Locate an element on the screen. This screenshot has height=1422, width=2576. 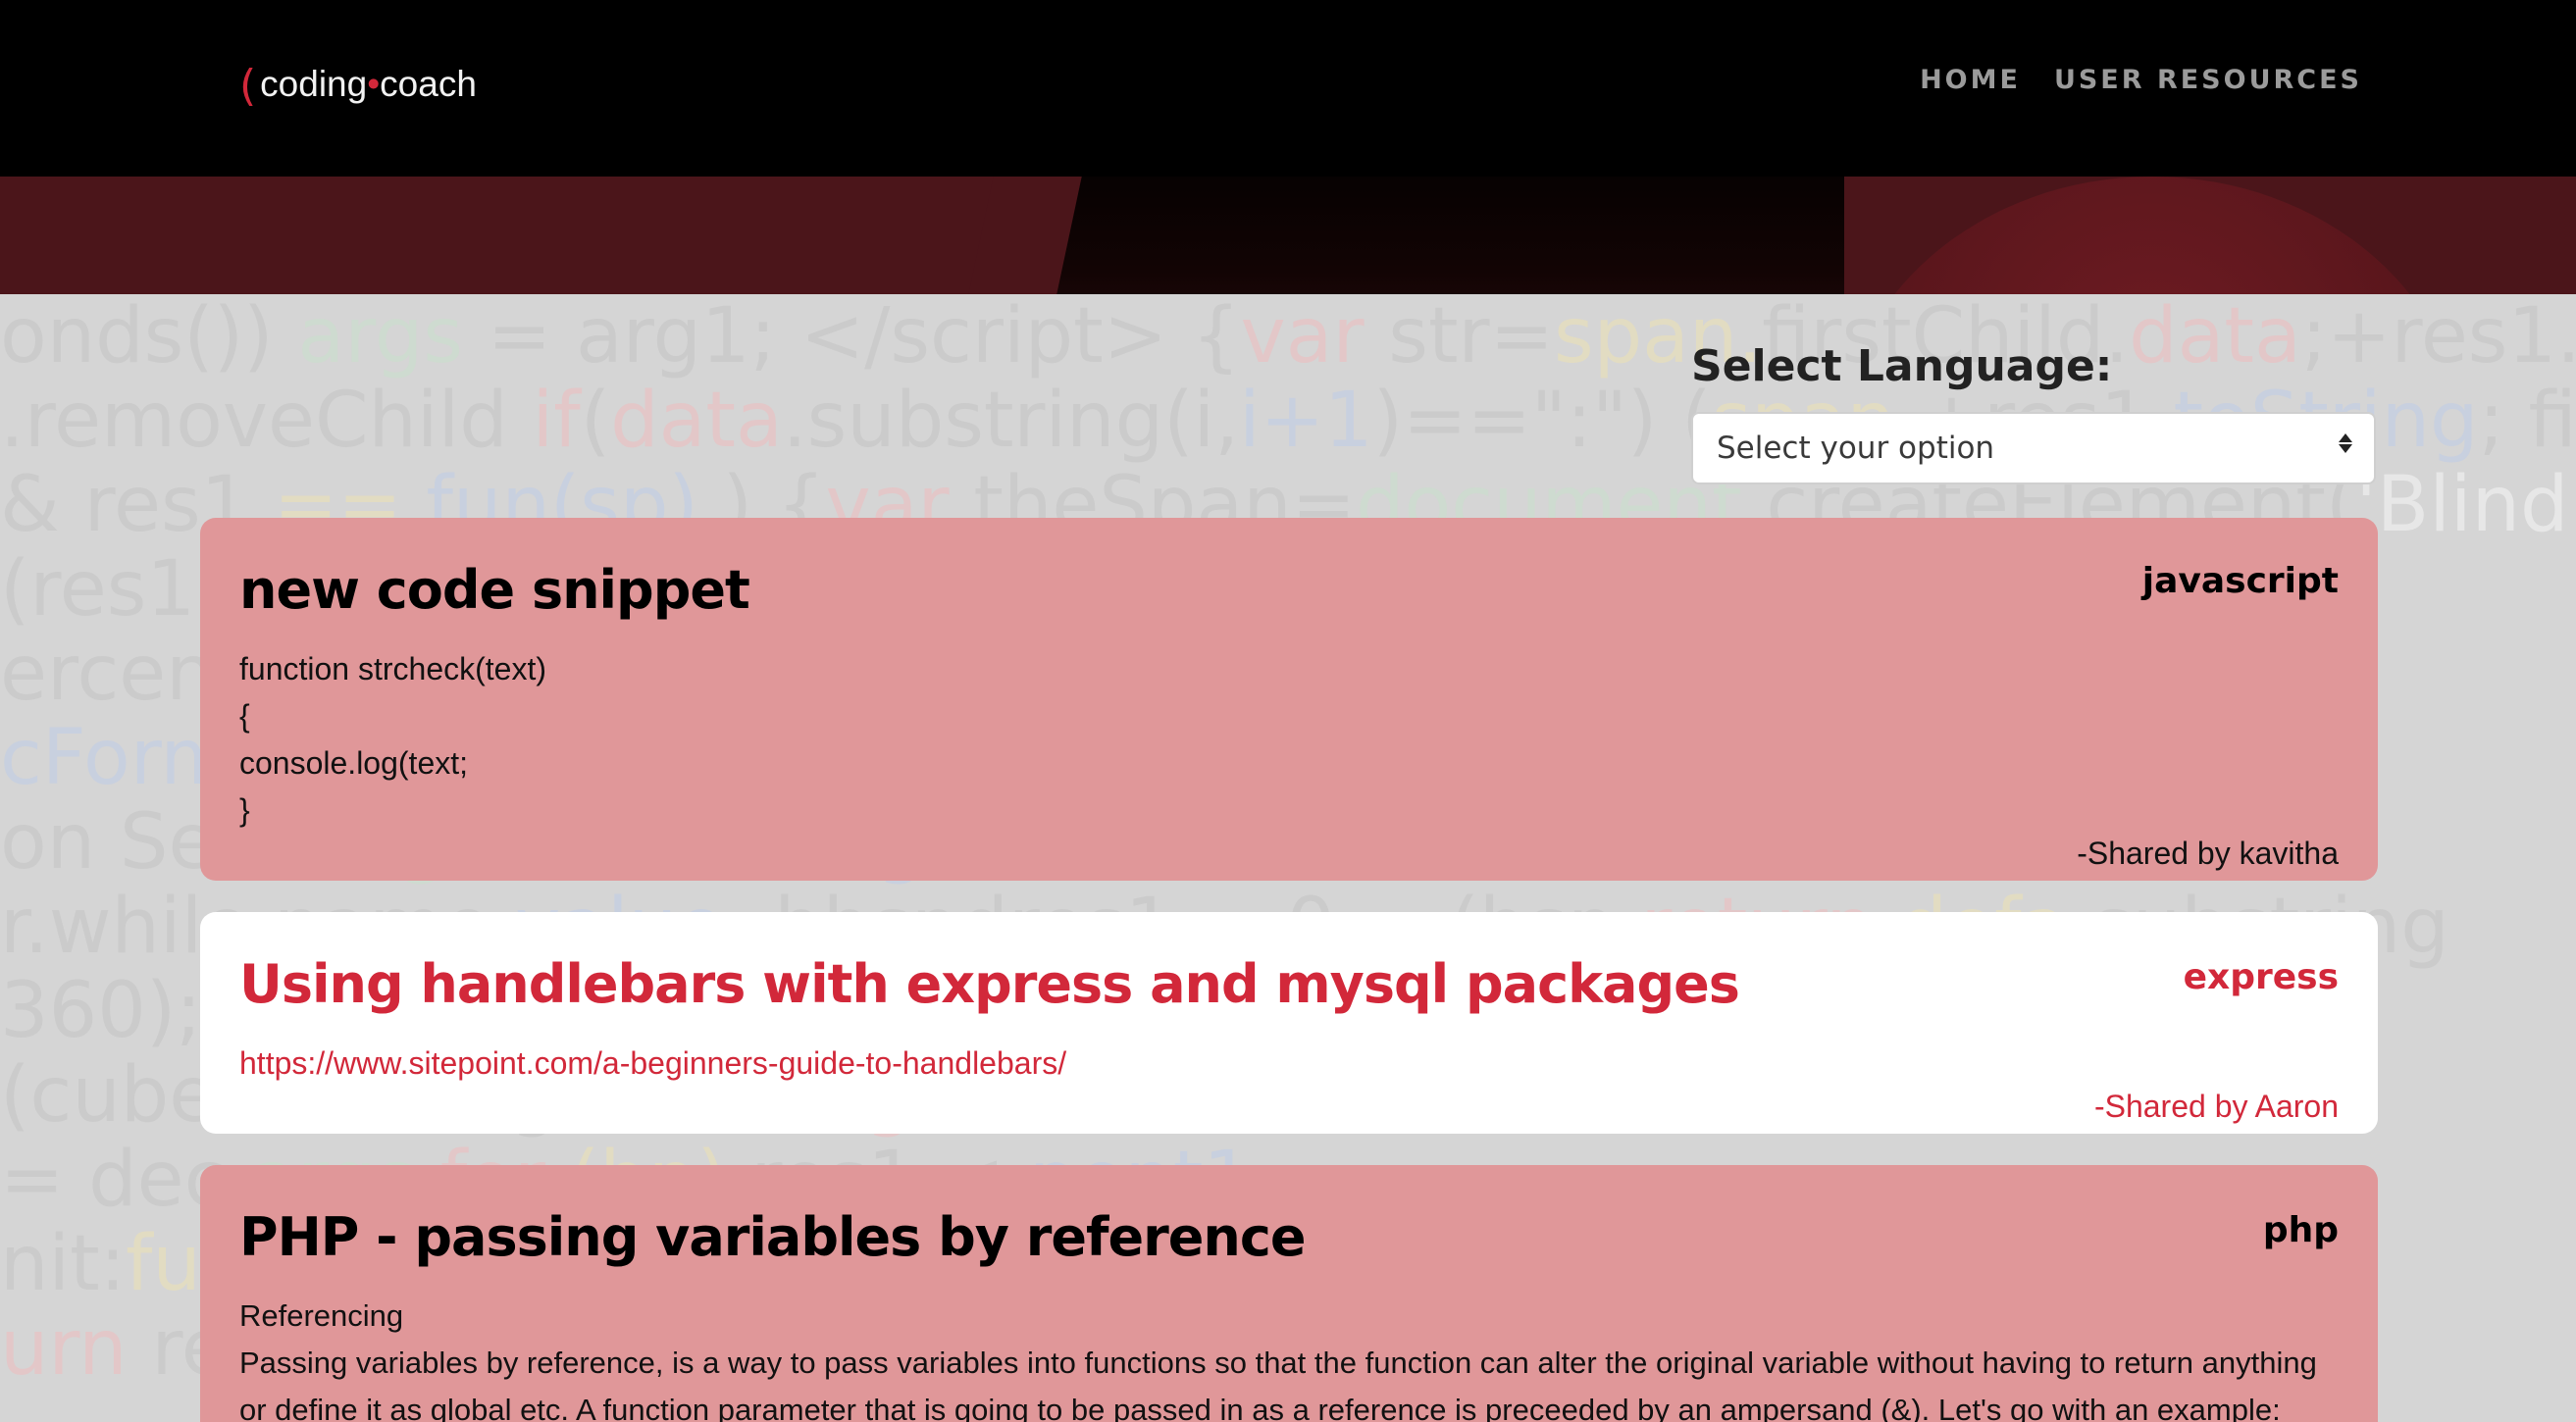
logo-word-coach: coach is located at coordinates (428, 84).